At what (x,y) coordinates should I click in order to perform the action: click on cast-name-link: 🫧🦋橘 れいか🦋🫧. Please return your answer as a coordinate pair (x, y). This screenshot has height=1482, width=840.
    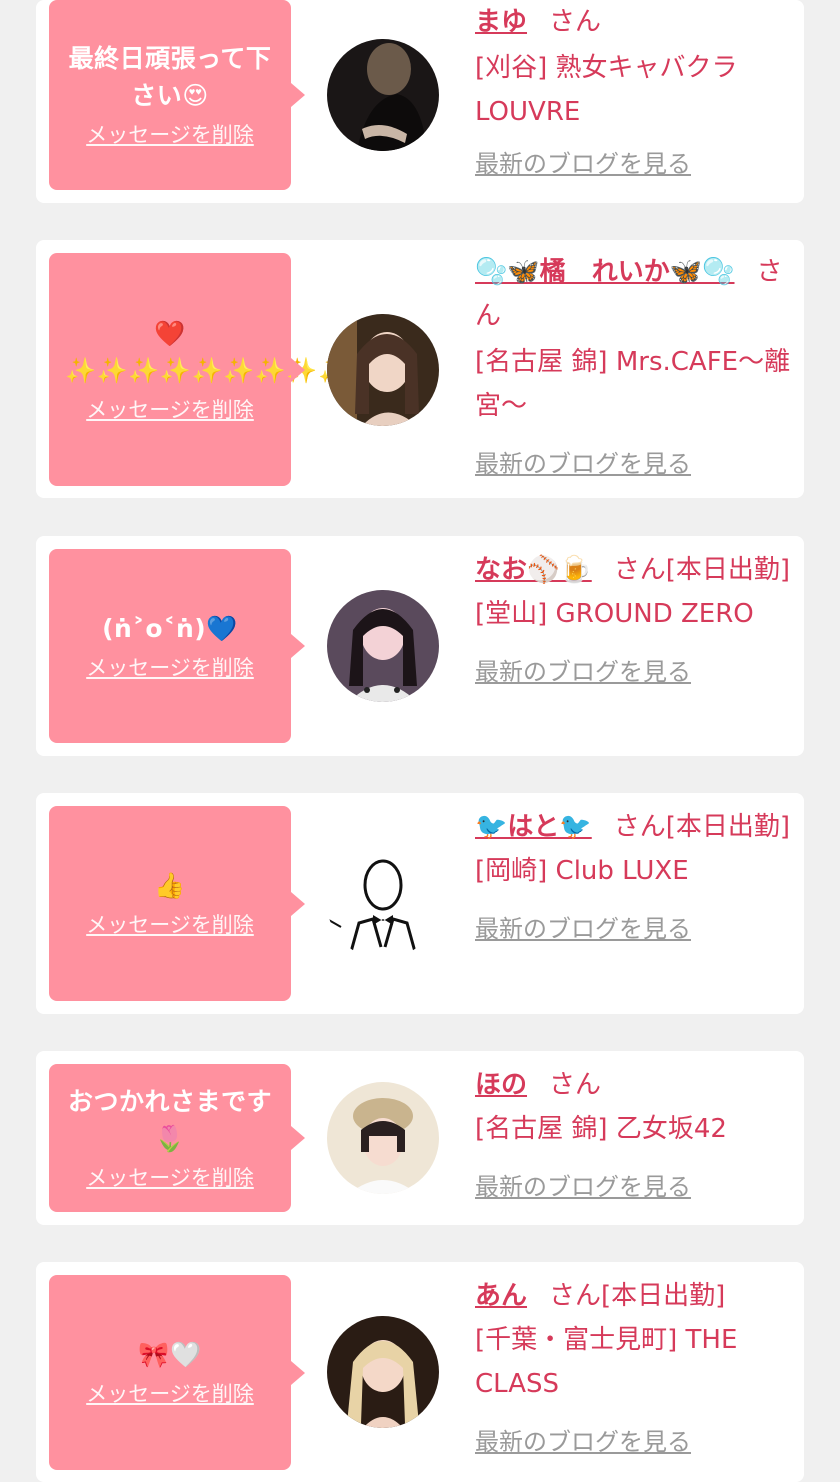
    Looking at the image, I should click on (605, 272).